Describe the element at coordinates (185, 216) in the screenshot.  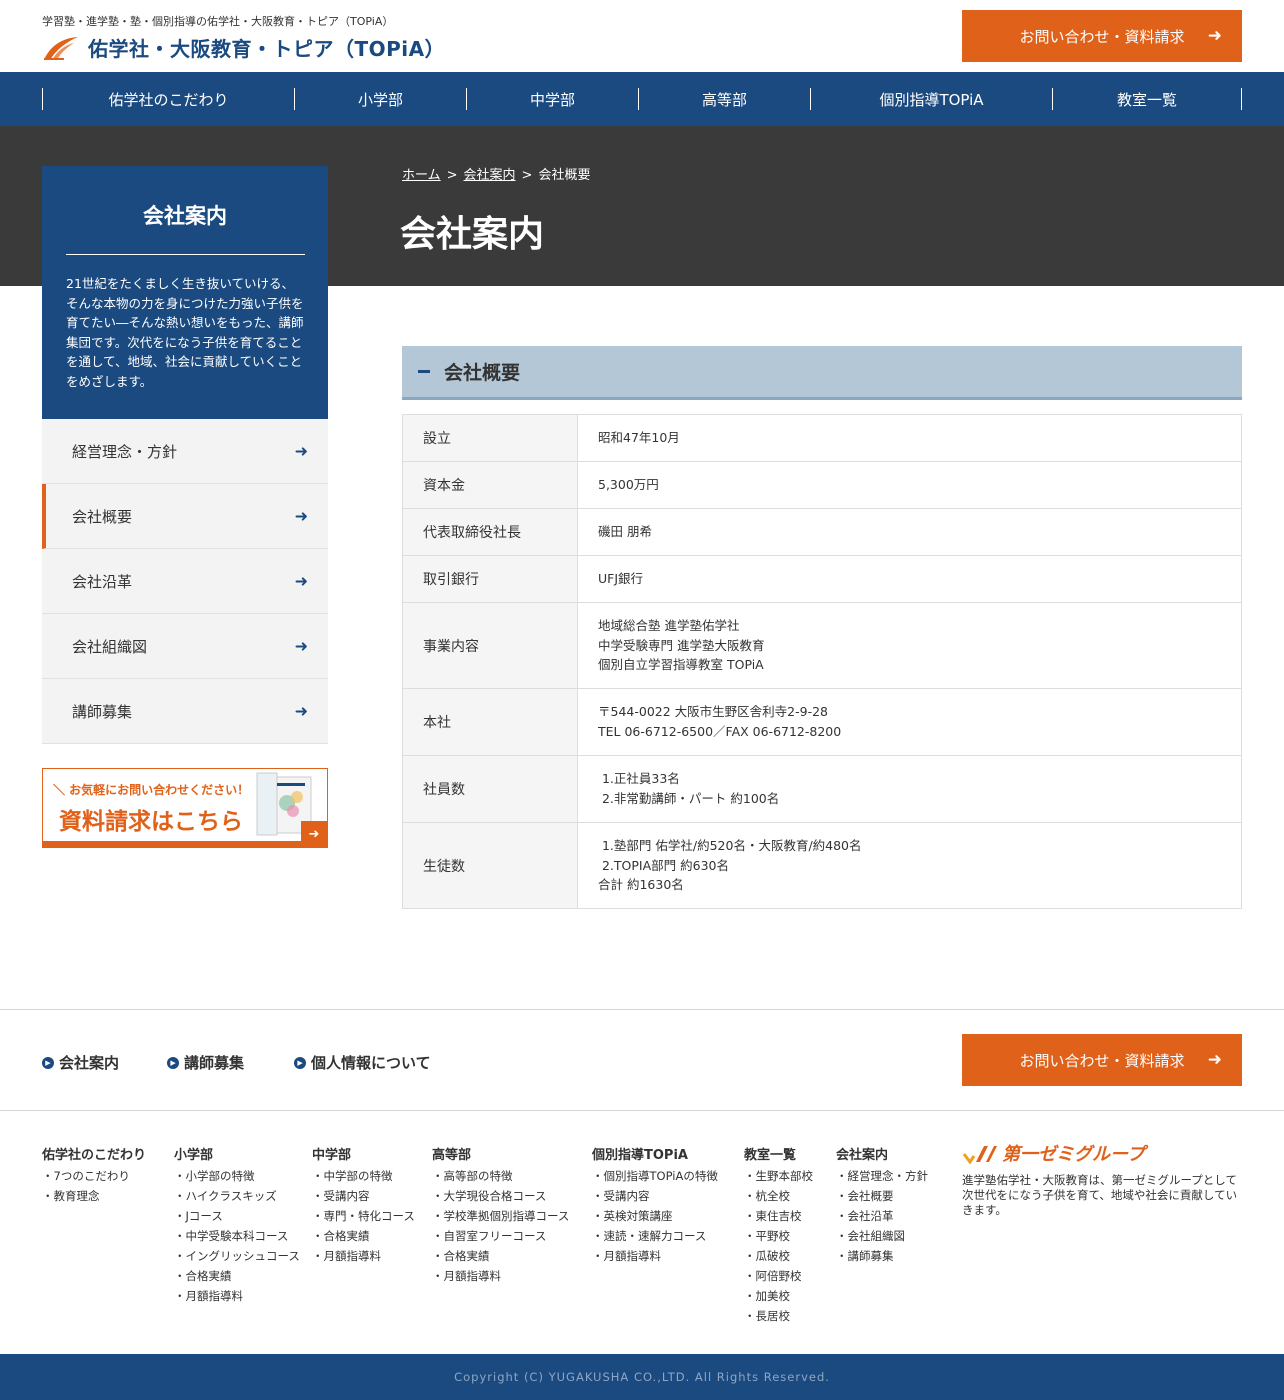
I see `sidebar-title: 会社案内` at that location.